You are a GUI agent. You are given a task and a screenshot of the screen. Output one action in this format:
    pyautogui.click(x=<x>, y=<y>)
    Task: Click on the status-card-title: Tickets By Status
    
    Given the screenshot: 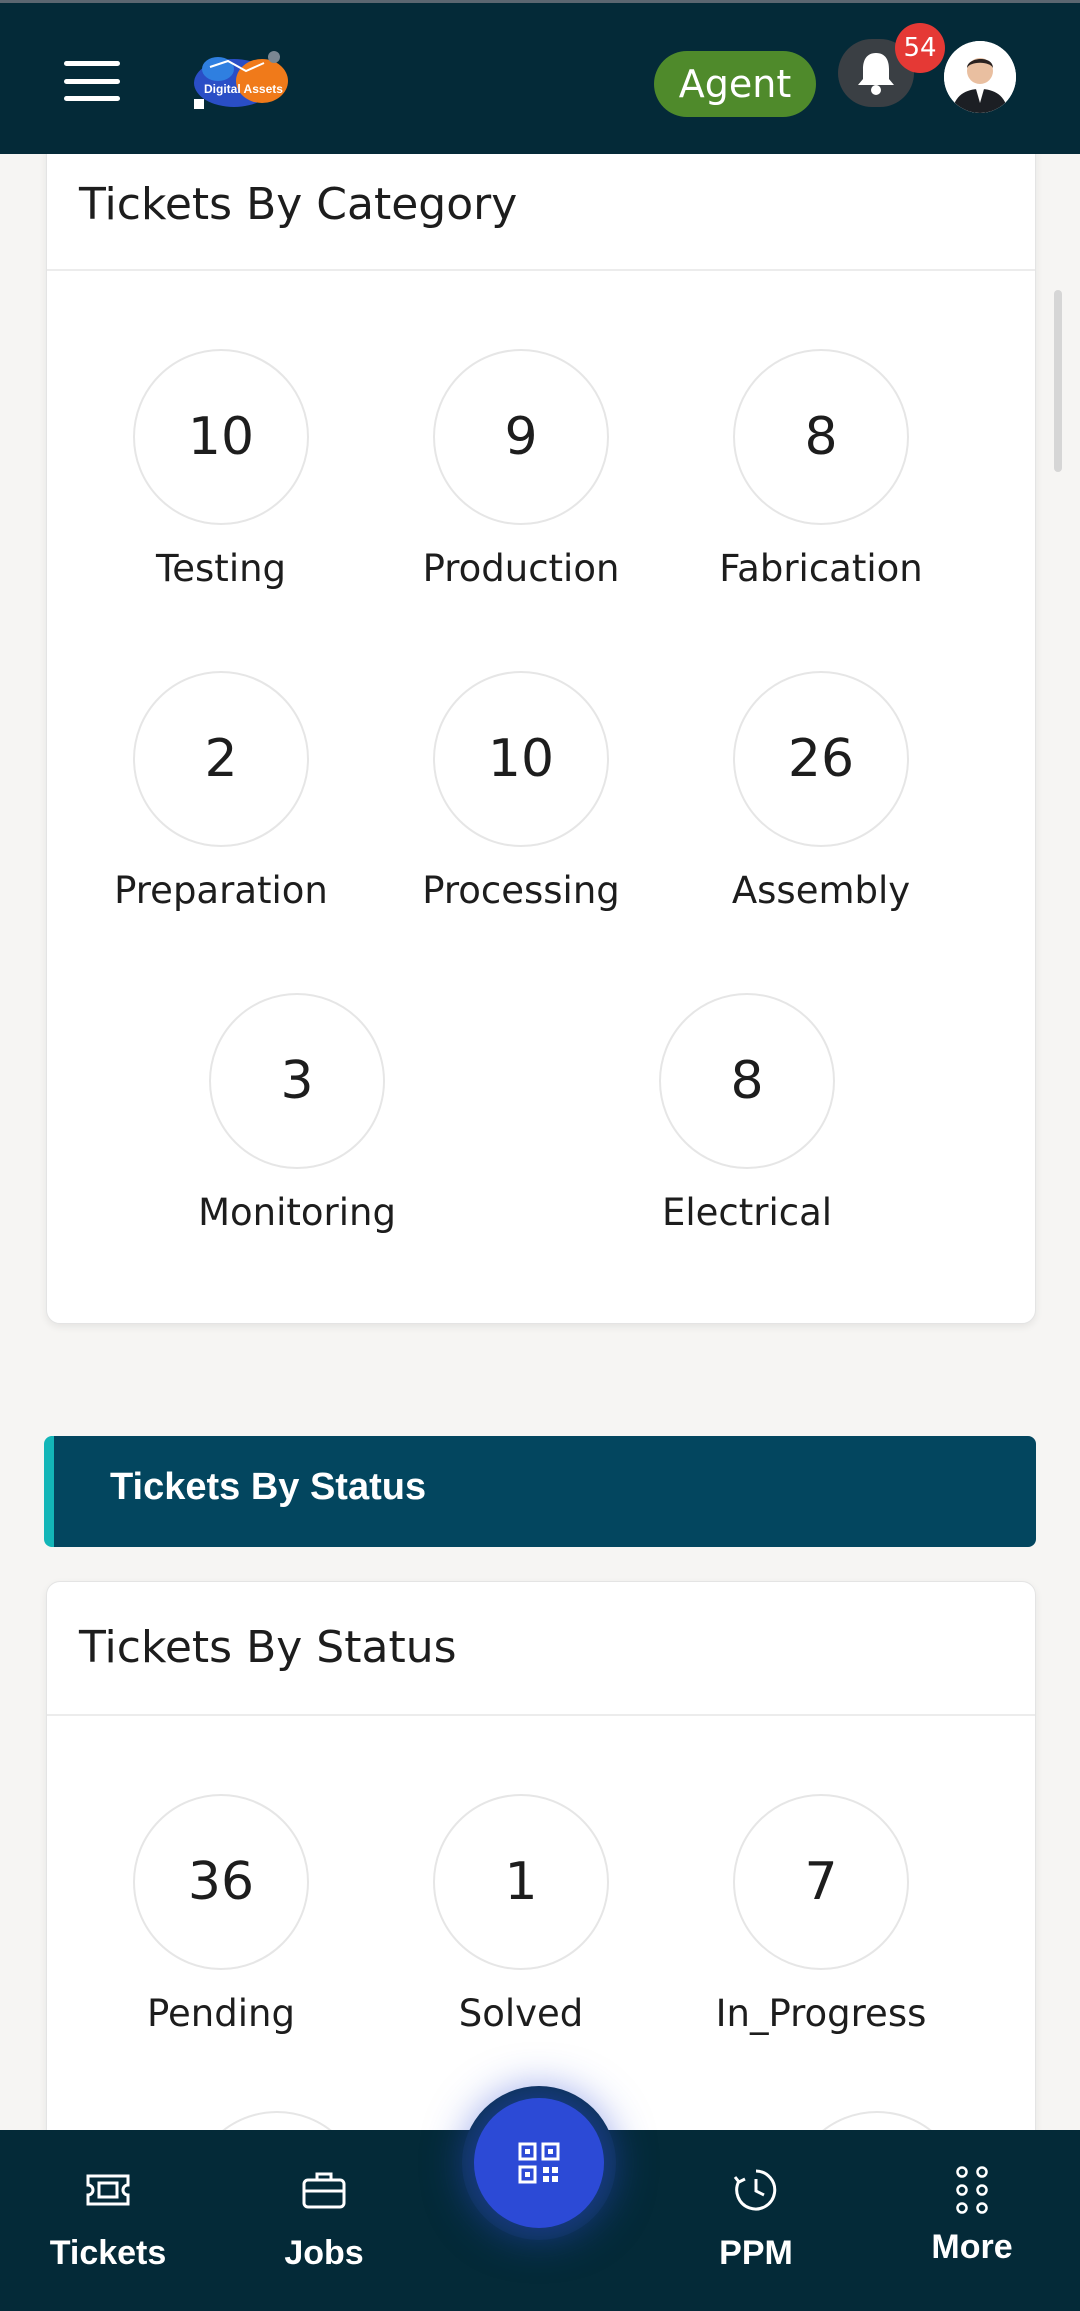 What is the action you would take?
    pyautogui.click(x=268, y=1647)
    